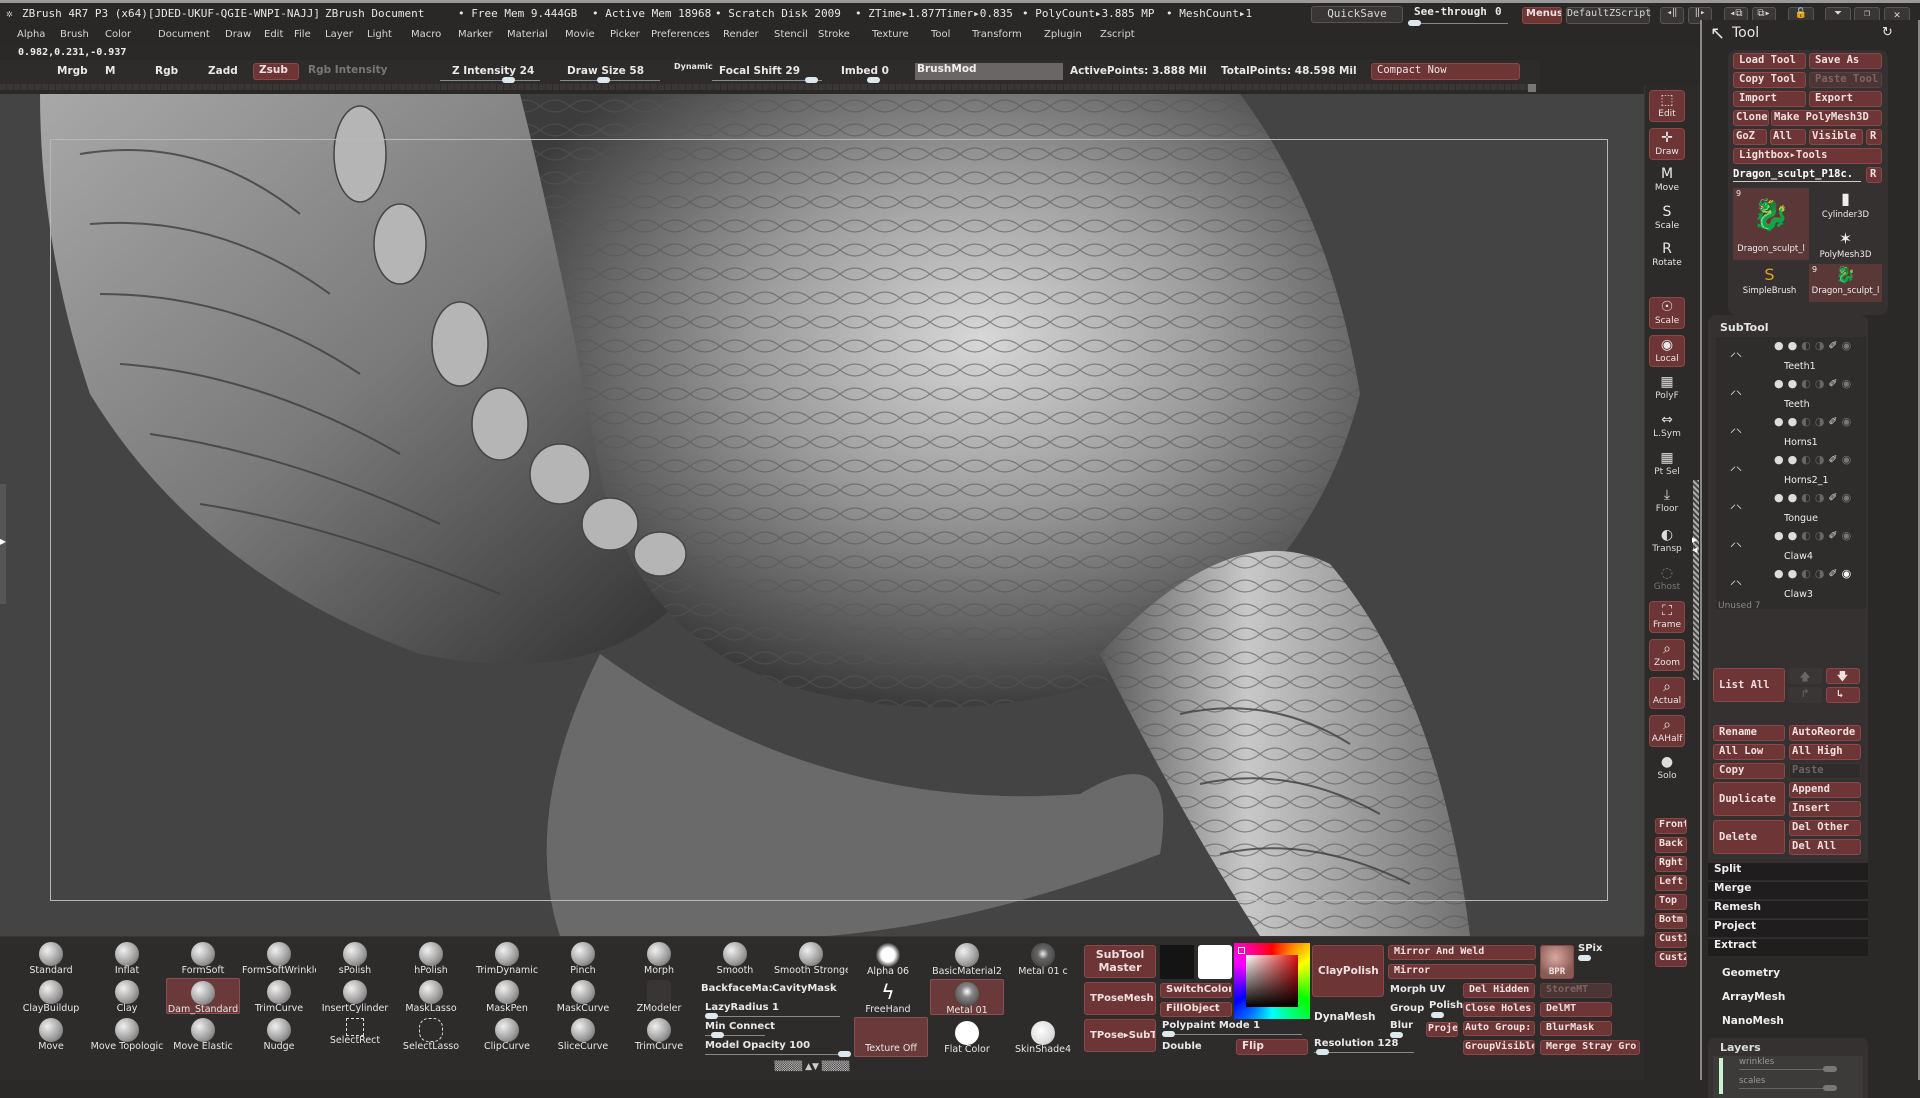 Image resolution: width=1920 pixels, height=1098 pixels. Describe the element at coordinates (1063, 34) in the screenshot. I see `menu-zplugin: Zplugin` at that location.